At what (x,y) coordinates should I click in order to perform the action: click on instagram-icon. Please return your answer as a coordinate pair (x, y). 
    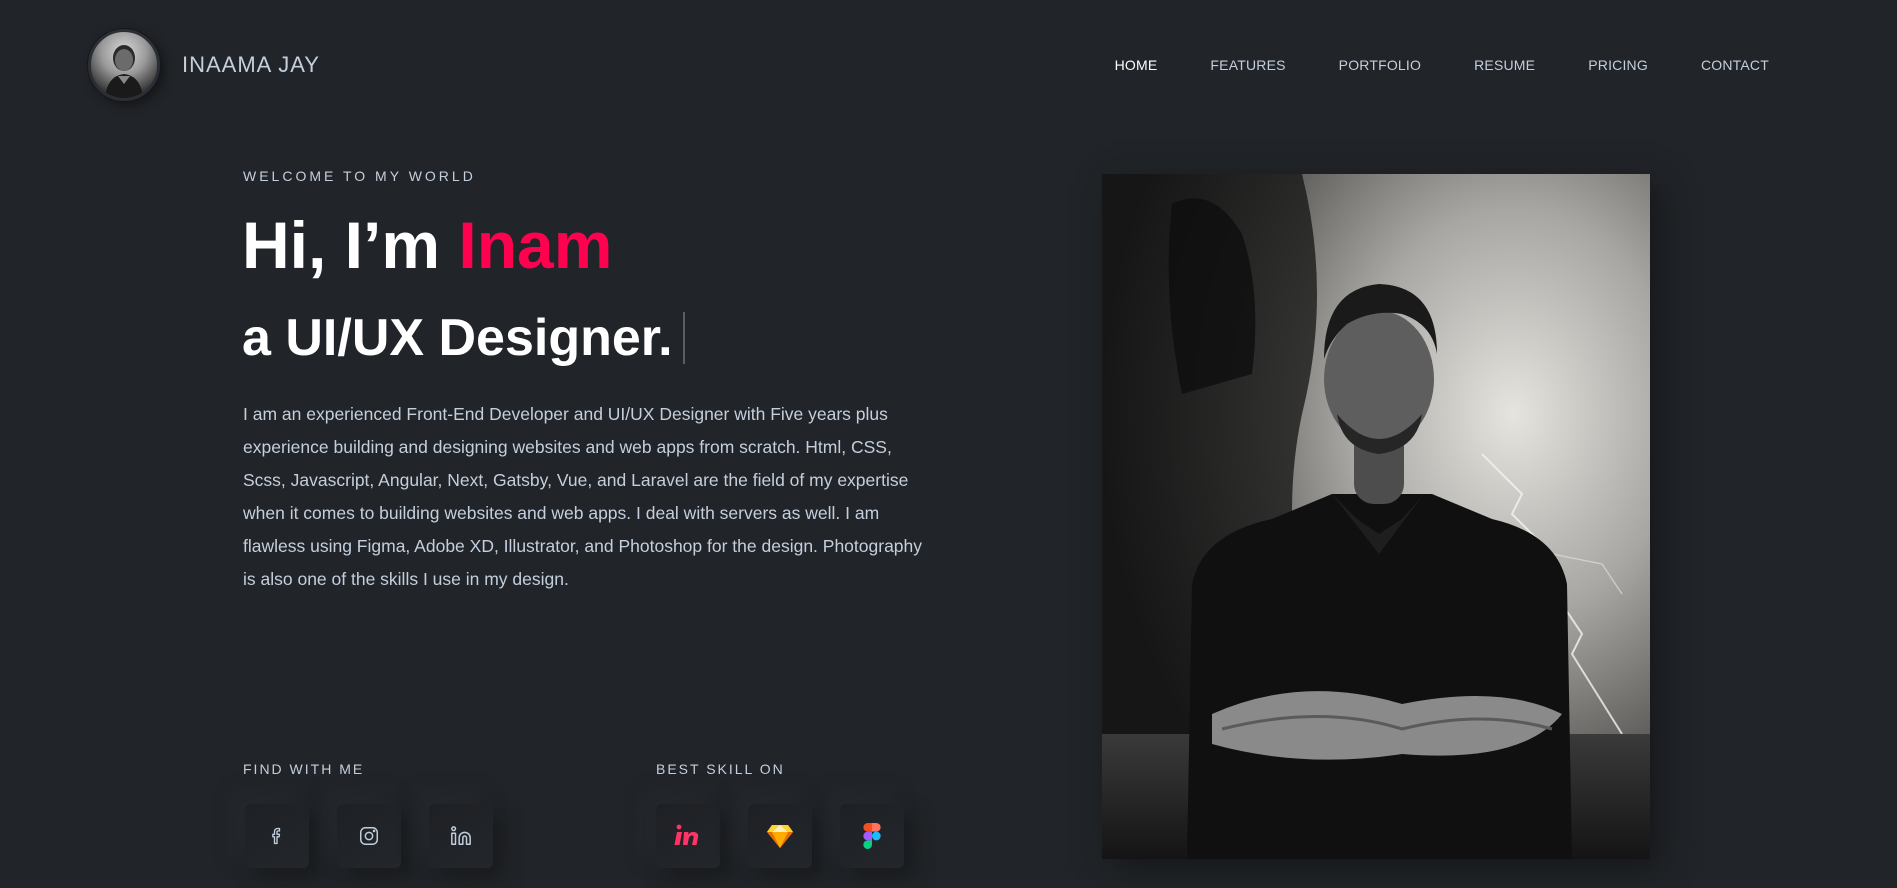
    Looking at the image, I should click on (369, 836).